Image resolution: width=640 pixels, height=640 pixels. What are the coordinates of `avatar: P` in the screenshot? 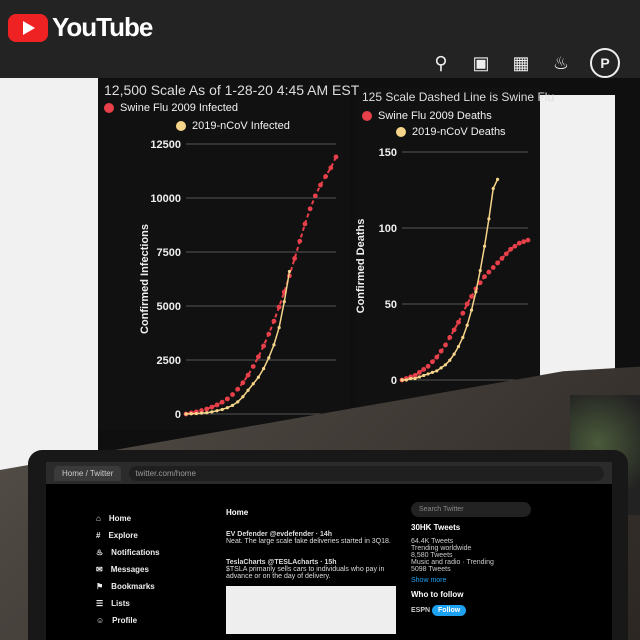 It's located at (605, 63).